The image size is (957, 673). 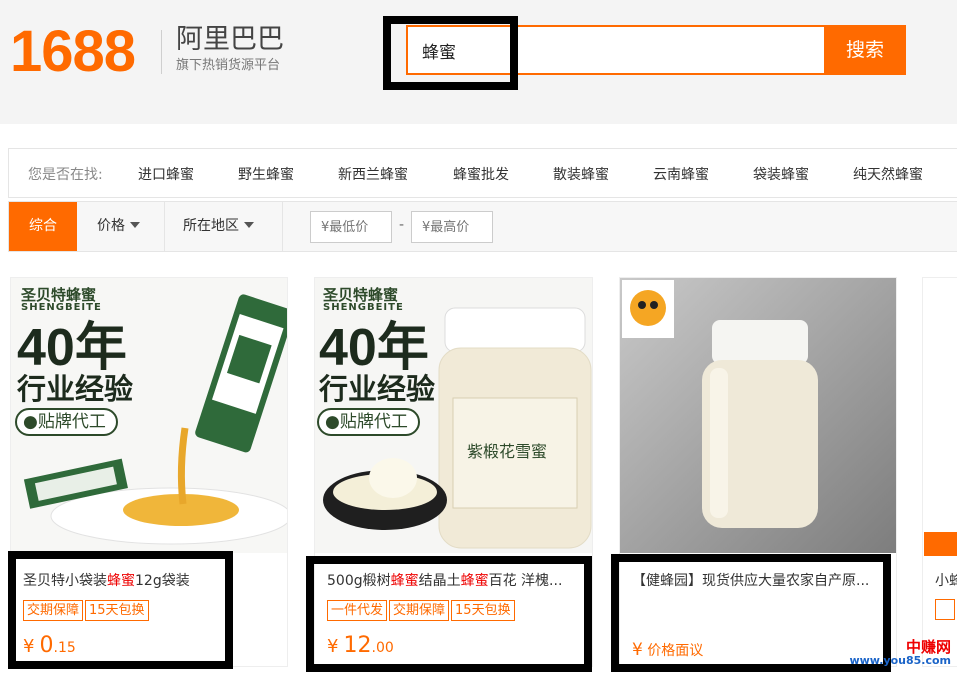 I want to click on suggest-item-bulk: 散装蜂蜜, so click(x=581, y=174).